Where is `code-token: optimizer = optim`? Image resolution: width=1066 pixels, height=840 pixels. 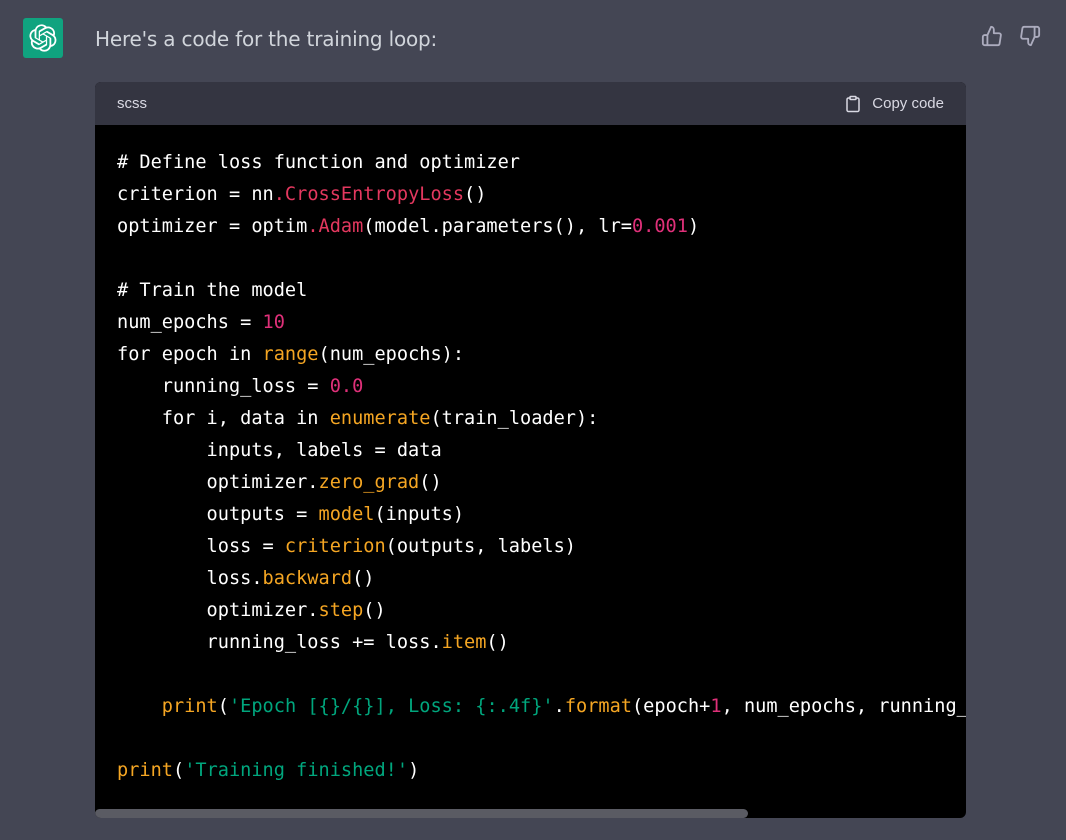
code-token: optimizer = optim is located at coordinates (212, 226).